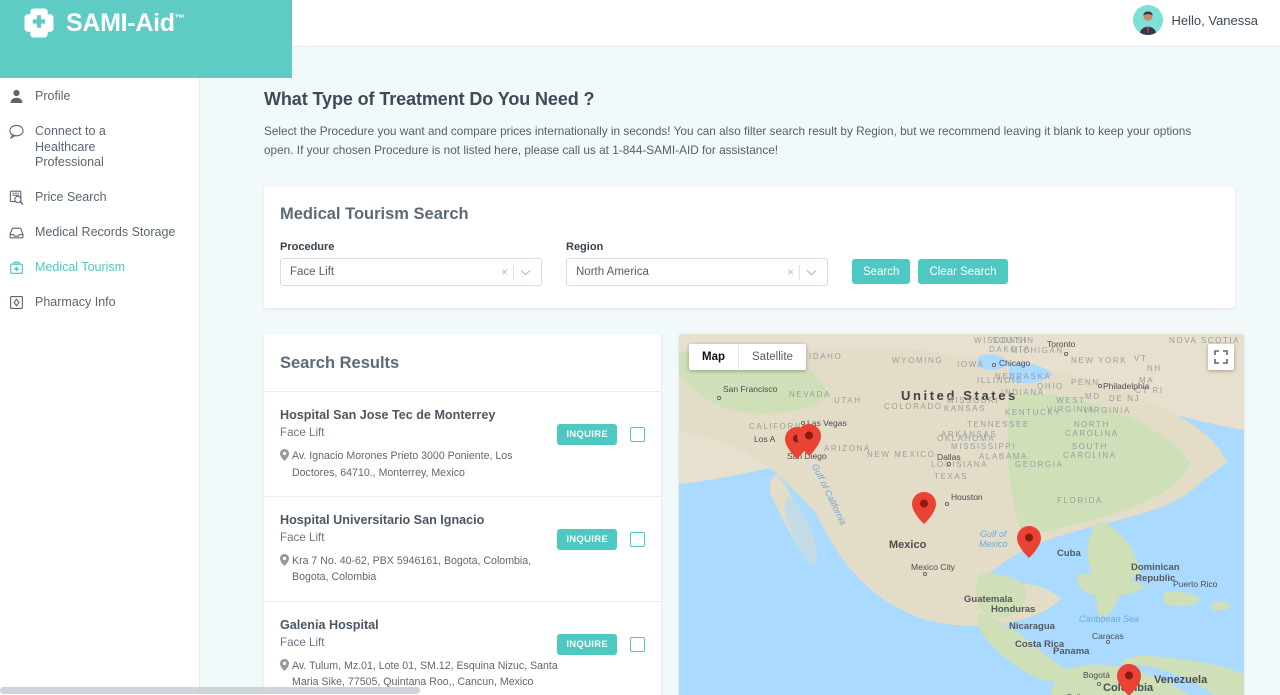 This screenshot has height=695, width=1280. I want to click on search-card-title: Medical Tourism Search, so click(374, 214).